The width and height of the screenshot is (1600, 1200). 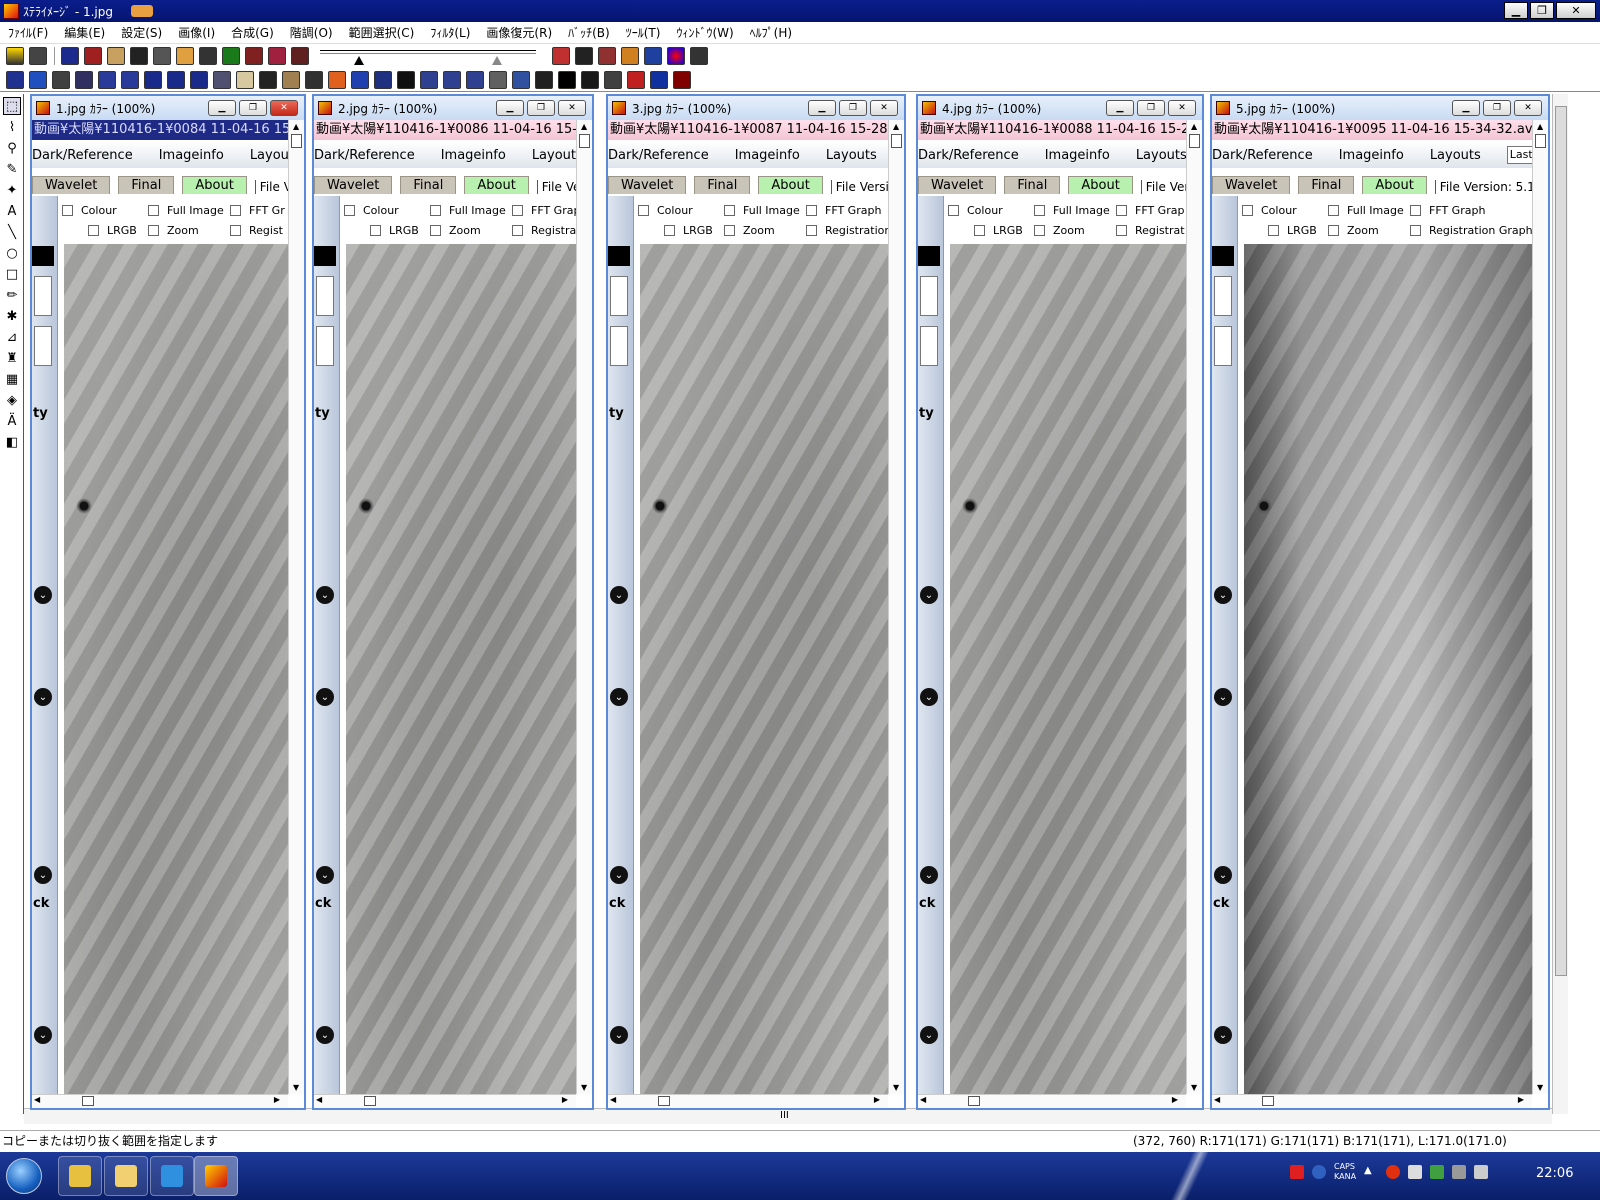 I want to click on info-icon, so click(x=337, y=79).